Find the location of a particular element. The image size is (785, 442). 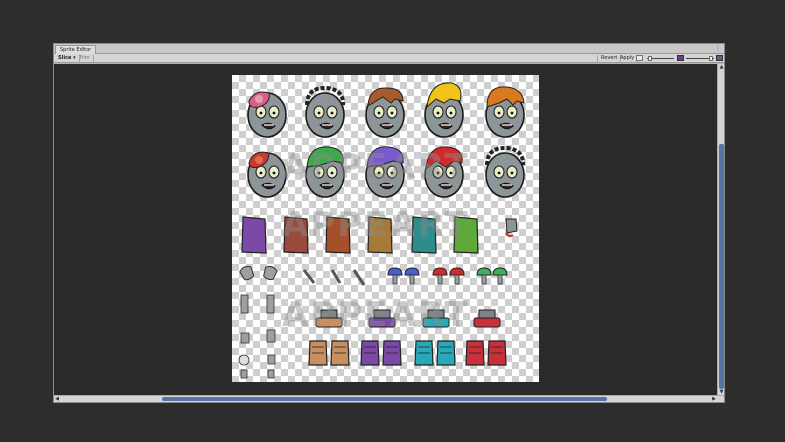

scroll-up-icon: ▲ is located at coordinates (721, 67).